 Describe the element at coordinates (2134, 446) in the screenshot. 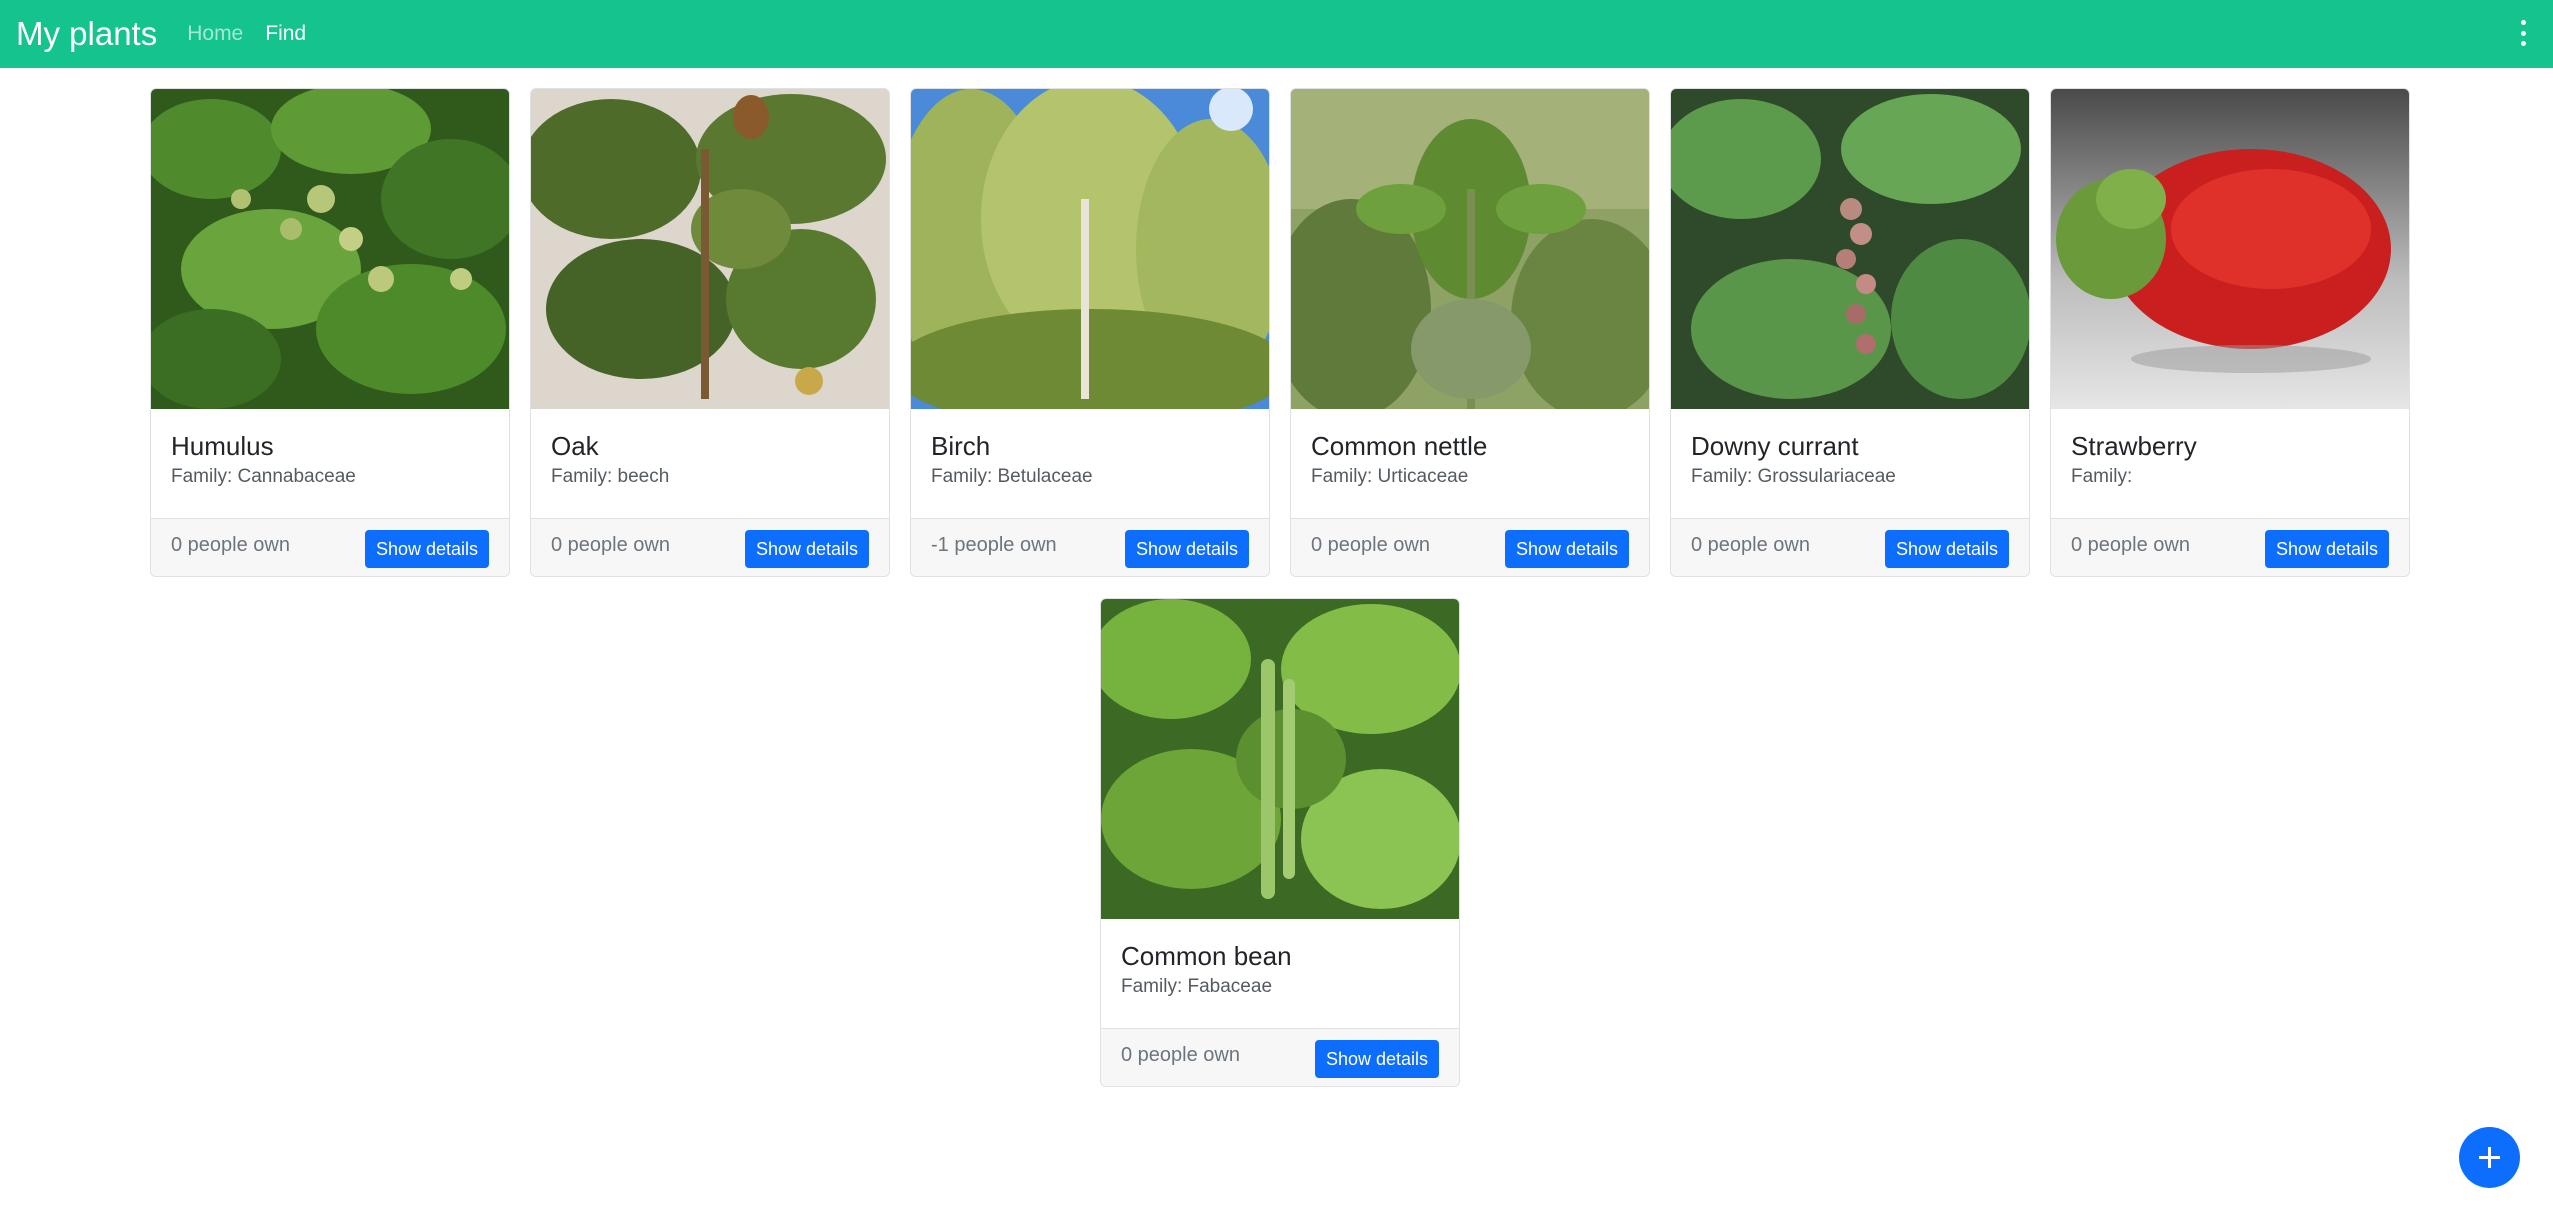

I see `plant-name: Strawberry` at that location.